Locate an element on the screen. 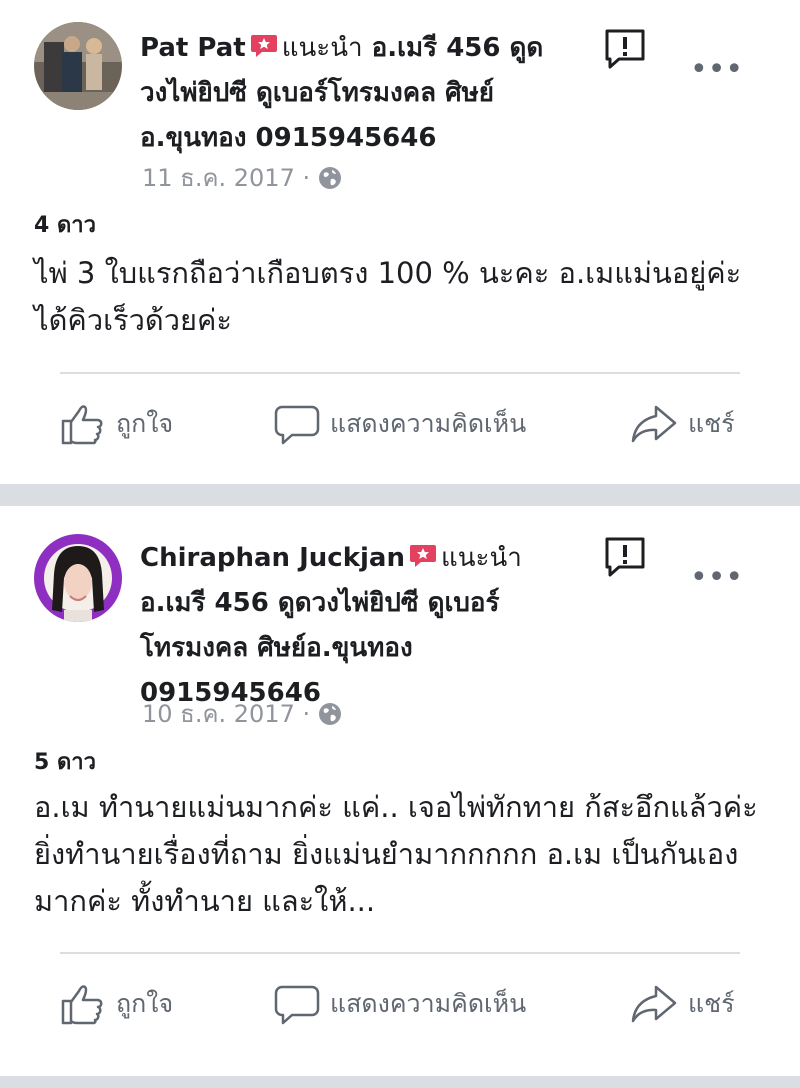 The image size is (800, 1088). page-name-cont: วงไพ่ยิปซี ดูเบอร์โทรมงคล ศิษย์ is located at coordinates (317, 93).